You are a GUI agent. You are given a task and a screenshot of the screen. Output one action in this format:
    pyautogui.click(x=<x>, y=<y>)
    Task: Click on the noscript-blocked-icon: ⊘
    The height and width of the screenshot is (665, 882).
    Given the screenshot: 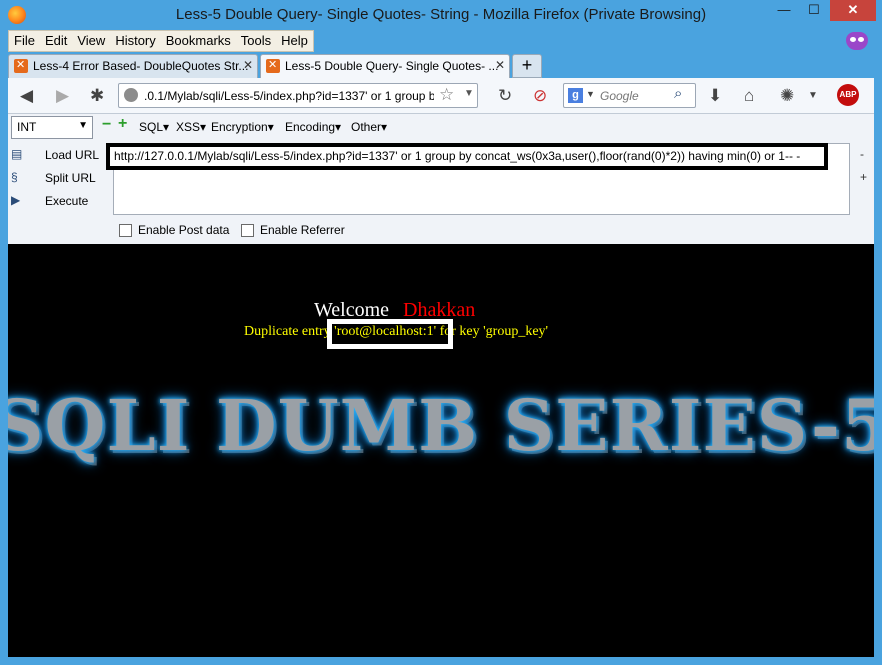 What is the action you would take?
    pyautogui.click(x=540, y=96)
    